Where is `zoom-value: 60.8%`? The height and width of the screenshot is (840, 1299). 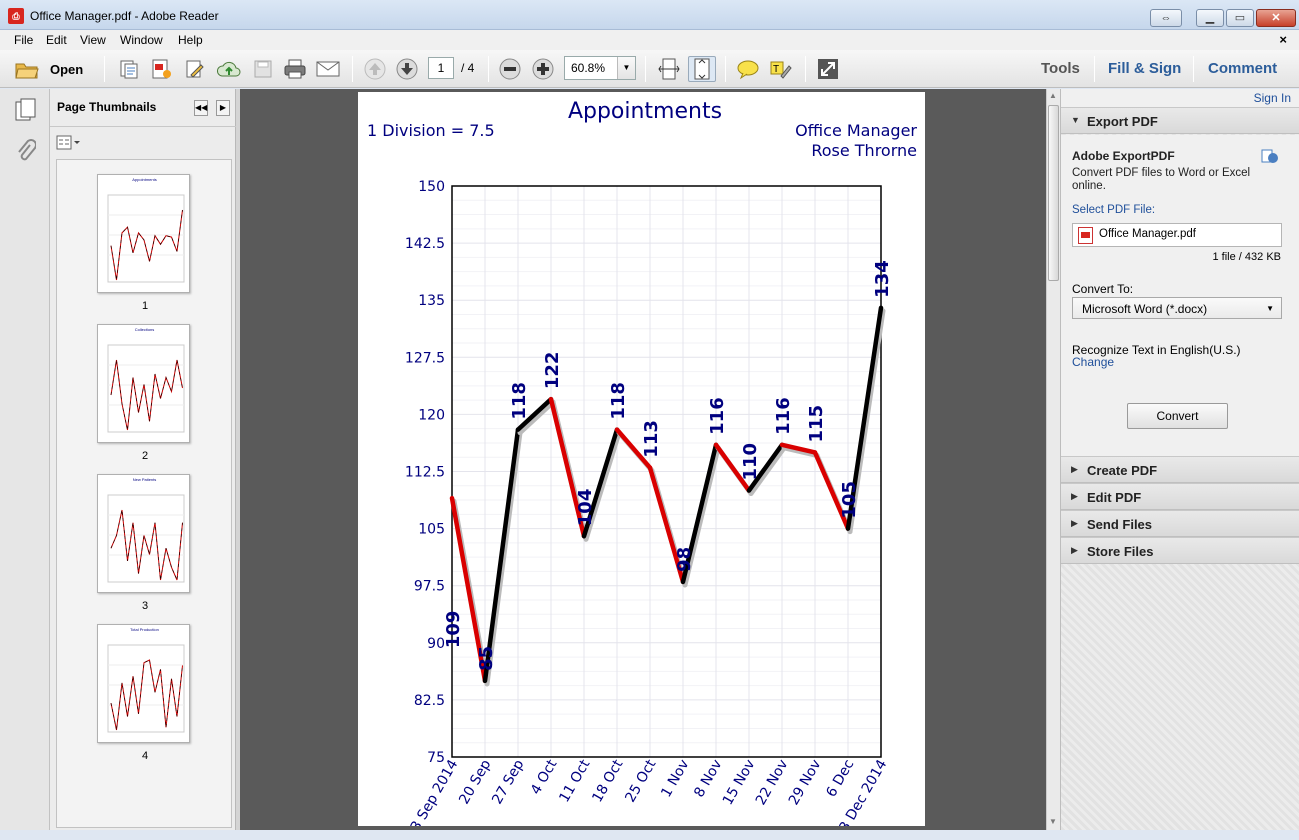 zoom-value: 60.8% is located at coordinates (588, 68).